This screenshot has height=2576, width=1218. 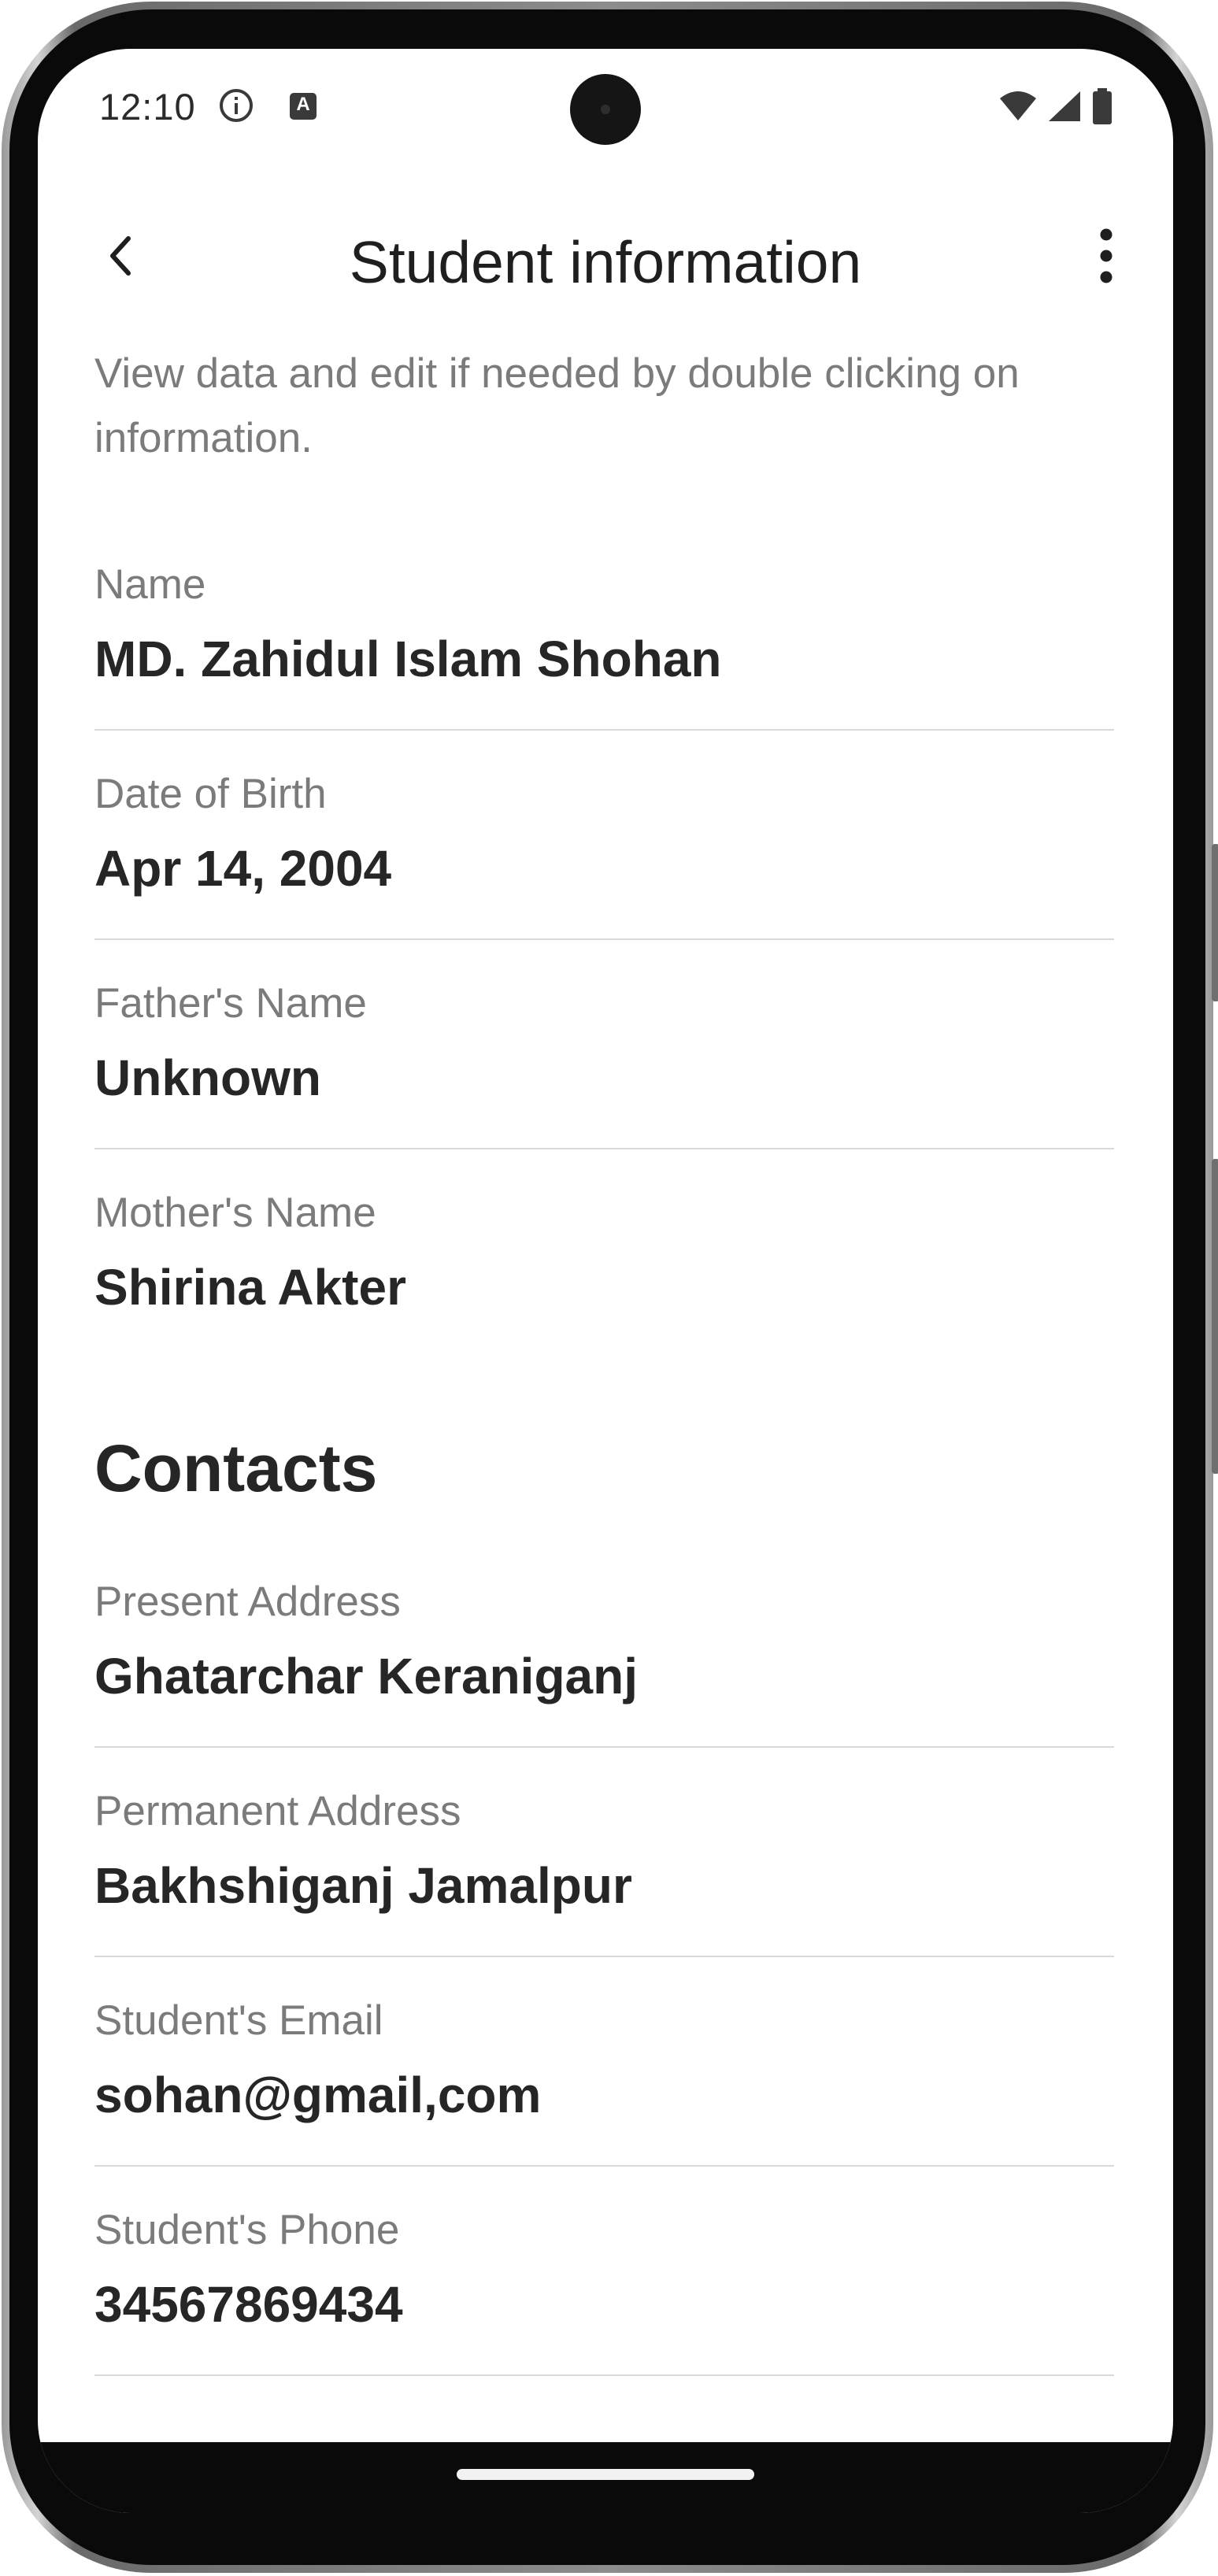 I want to click on field-permanent-address: Permanent Address Bakhshiganj Jamalpur, so click(x=604, y=1892).